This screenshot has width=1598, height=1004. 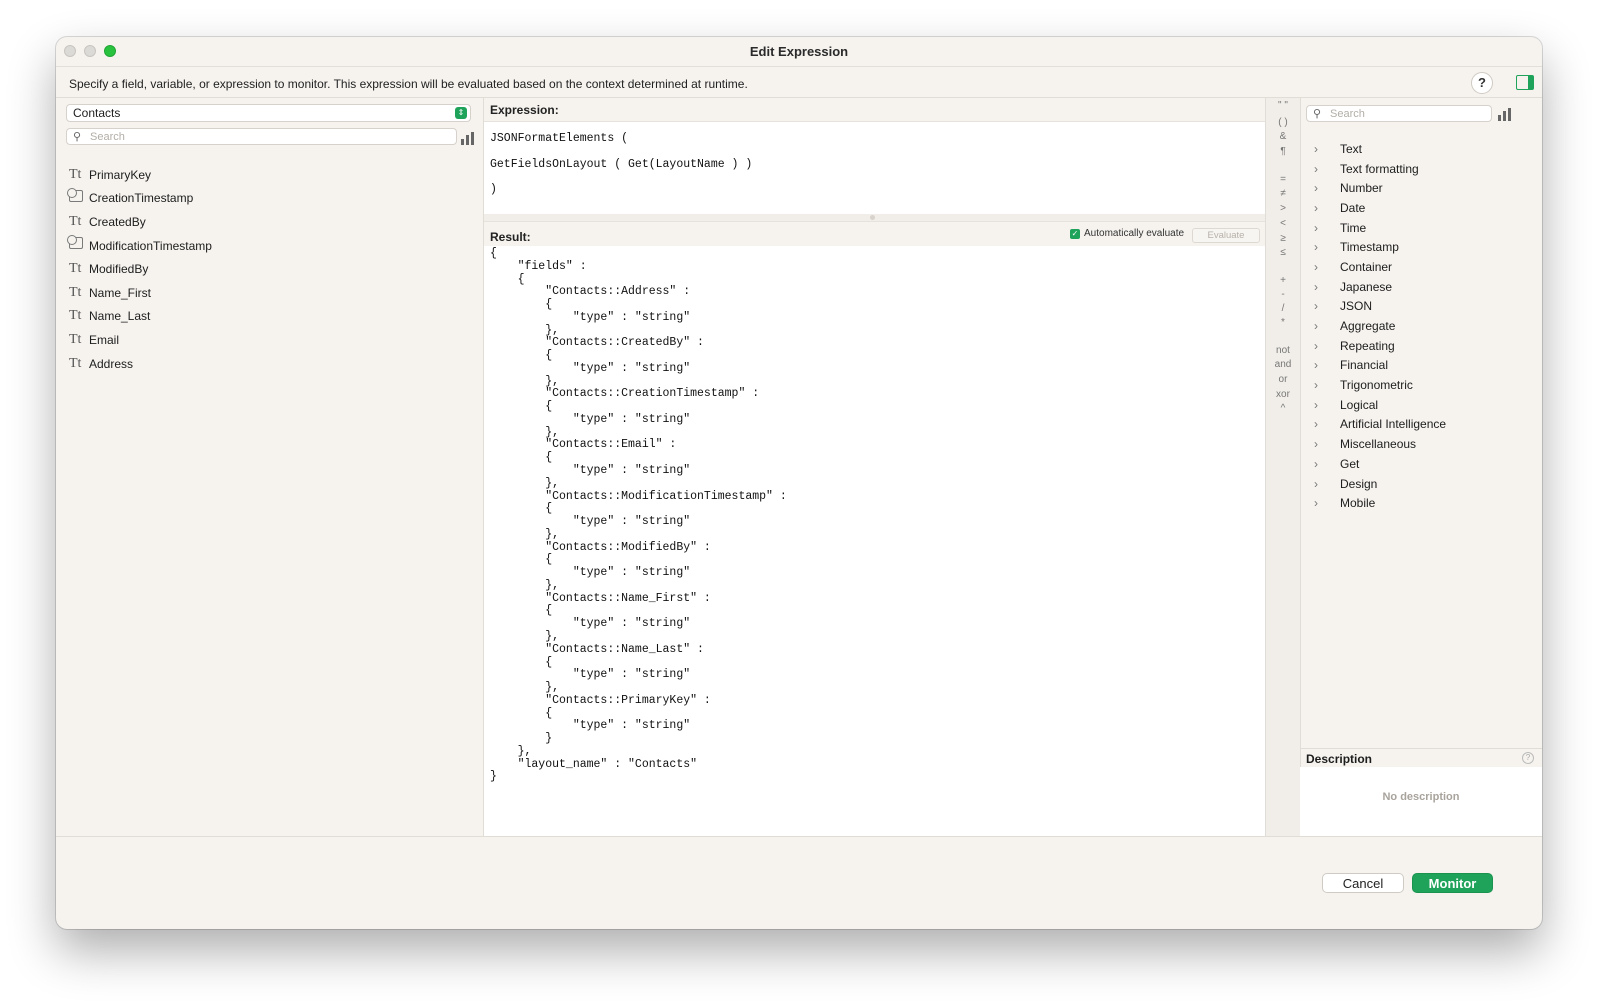 I want to click on window-title: Edit Expression, so click(x=799, y=51).